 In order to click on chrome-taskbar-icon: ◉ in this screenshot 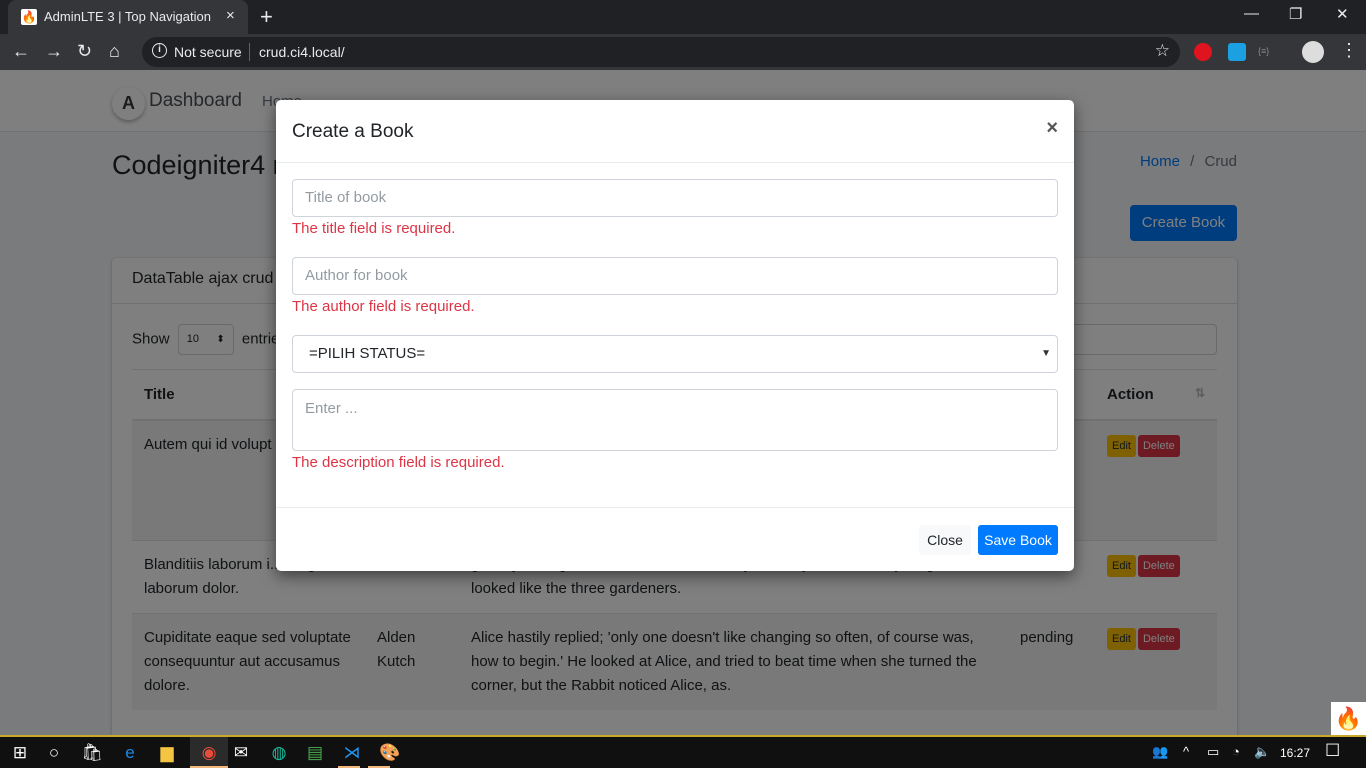, I will do `click(209, 752)`.